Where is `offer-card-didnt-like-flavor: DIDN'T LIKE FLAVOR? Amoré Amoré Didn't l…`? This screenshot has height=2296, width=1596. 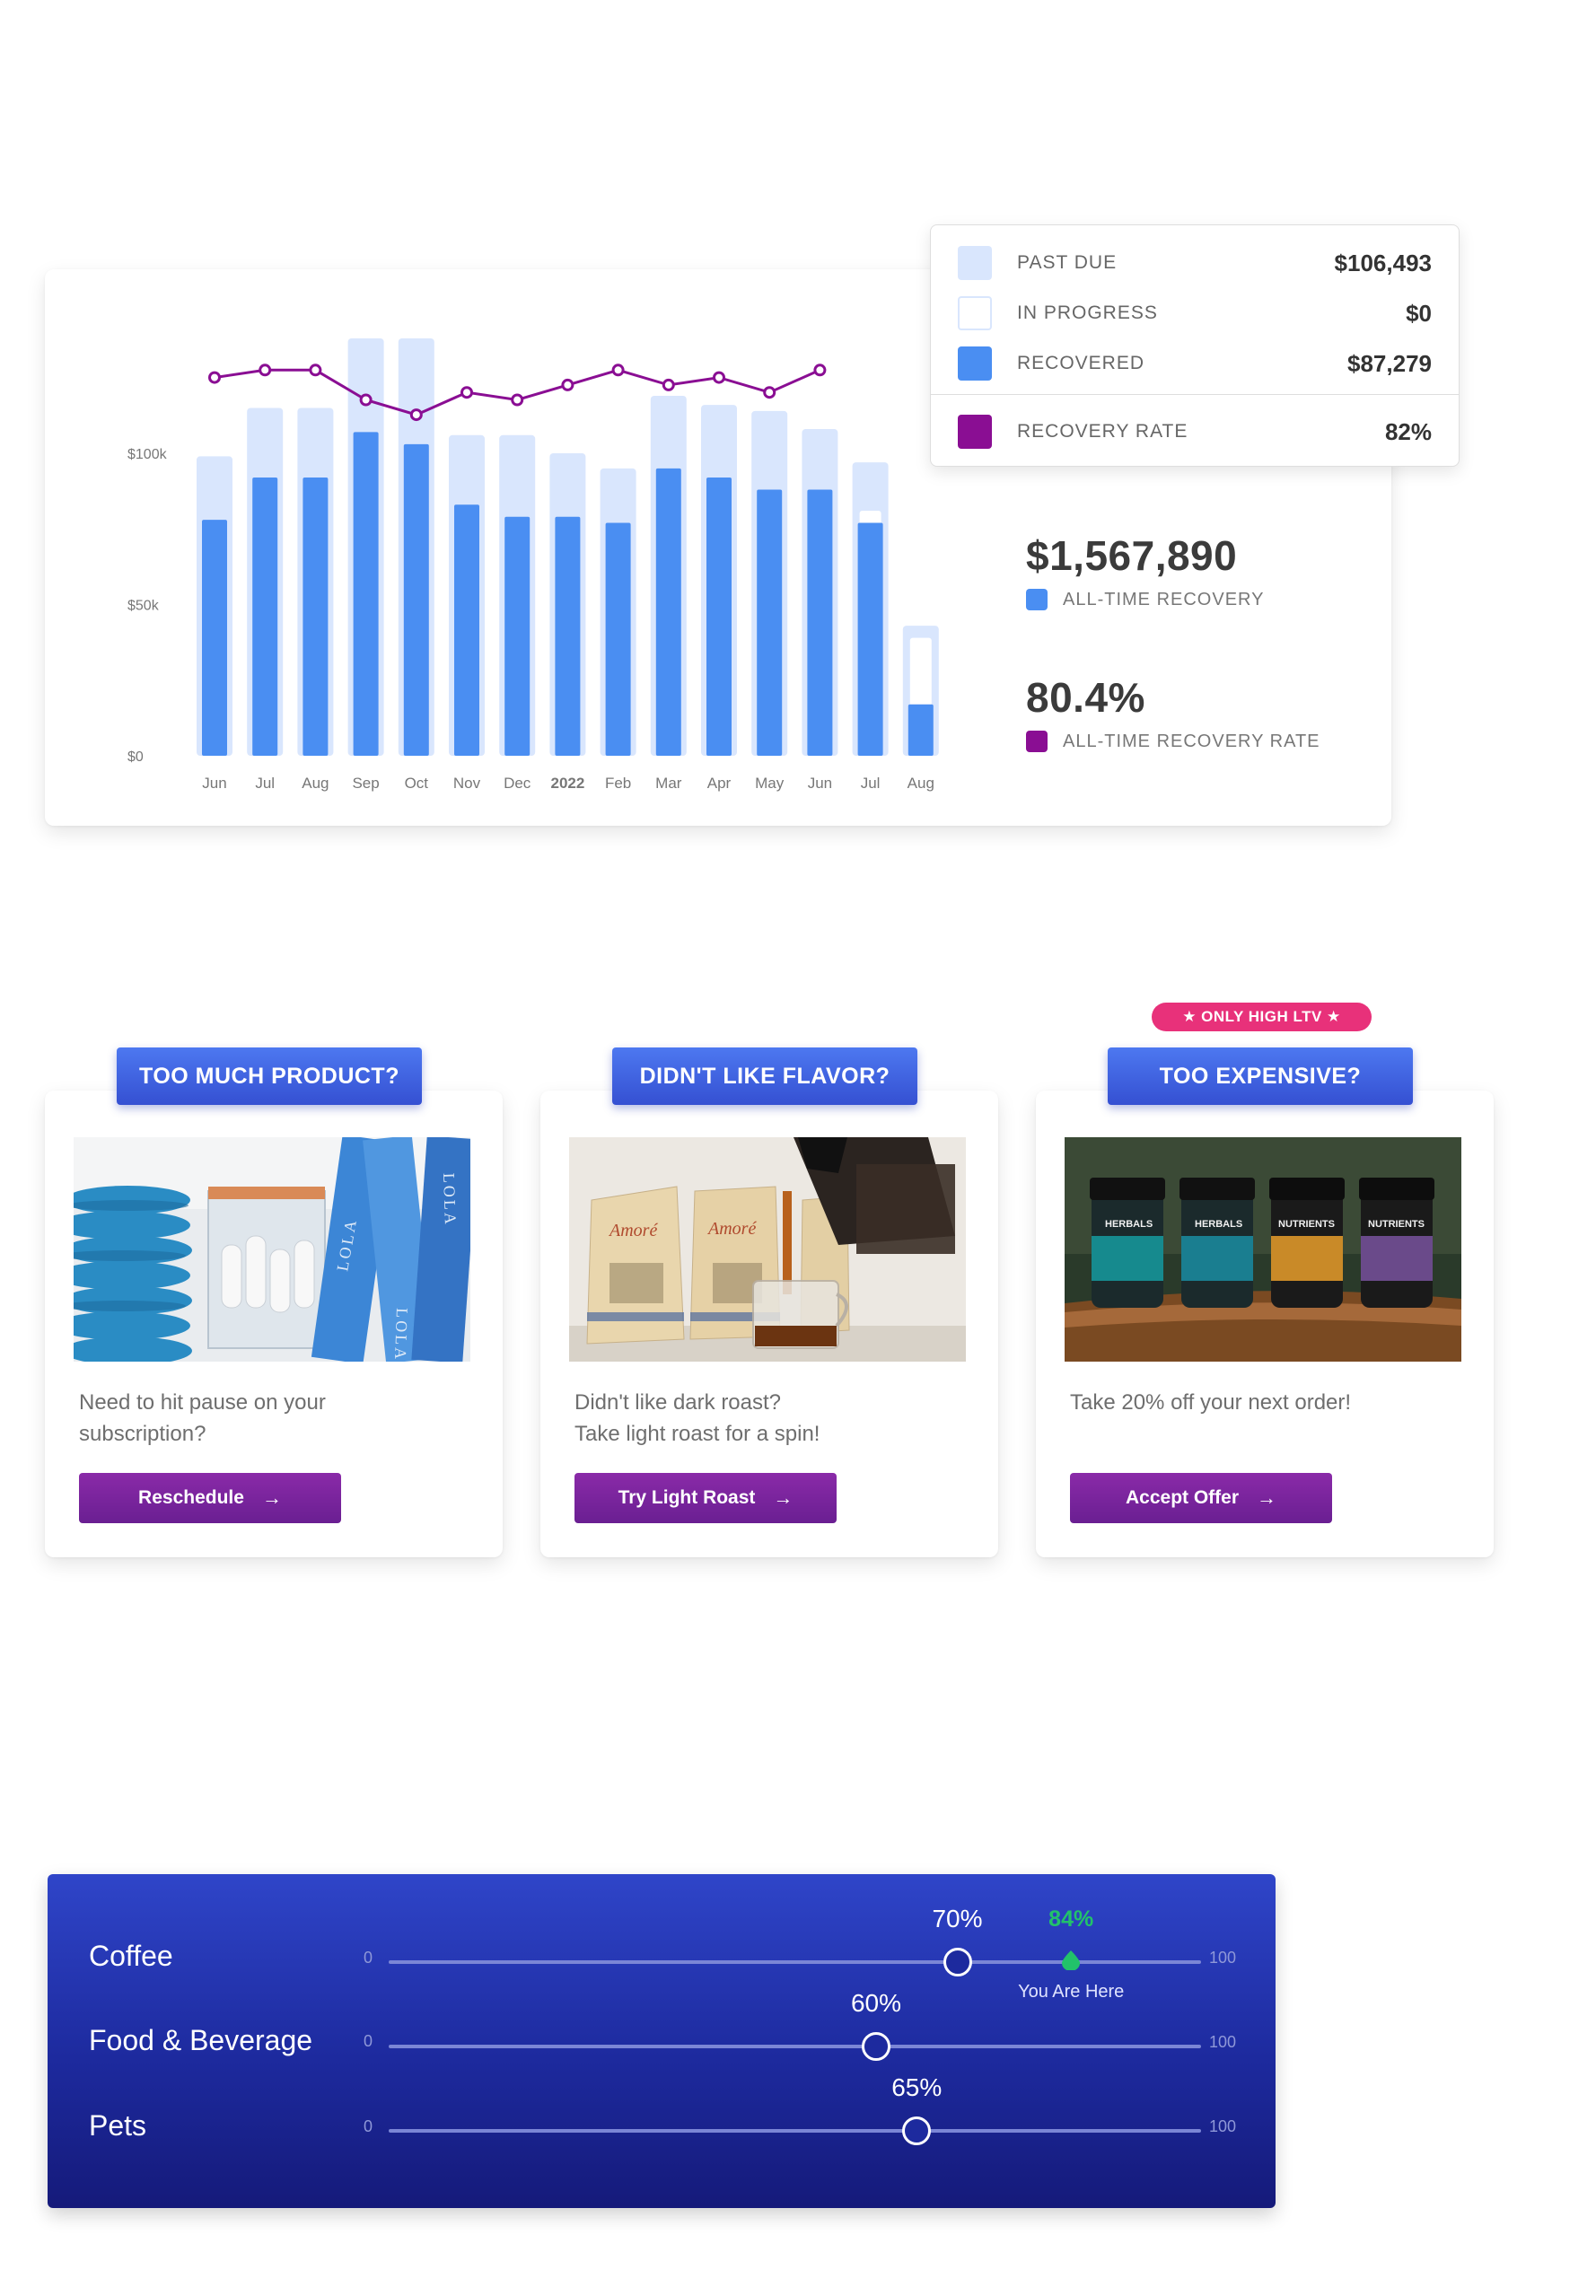
offer-card-didnt-like-flavor: DIDN'T LIKE FLAVOR? Amoré Amoré Didn't l… is located at coordinates (769, 1302).